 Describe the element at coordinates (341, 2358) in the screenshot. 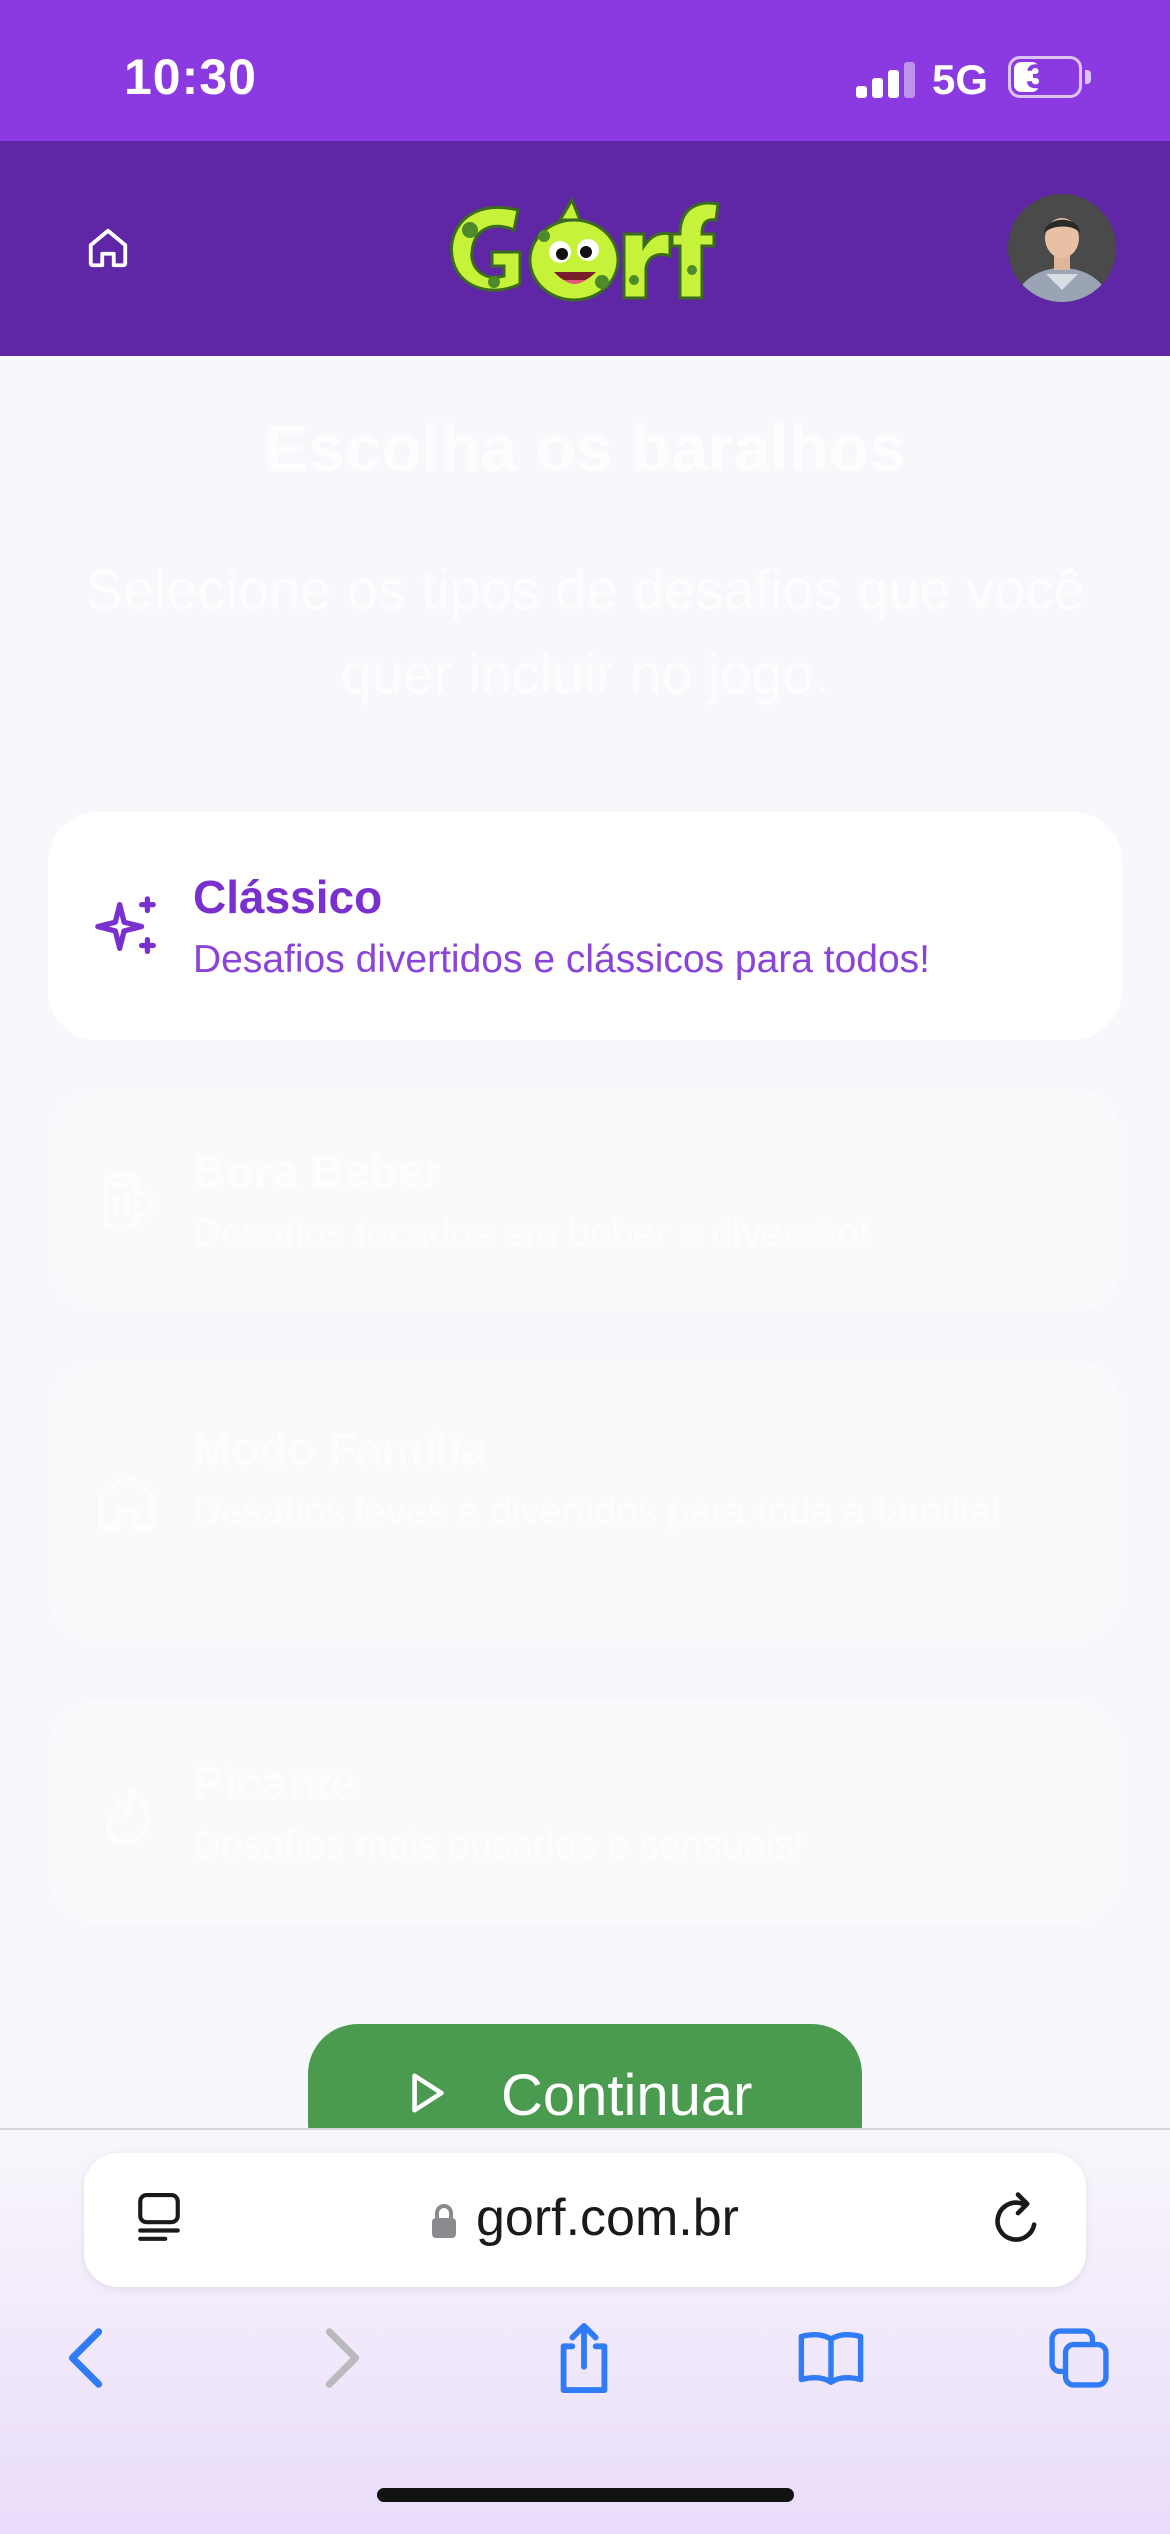

I see `forward-icon` at that location.